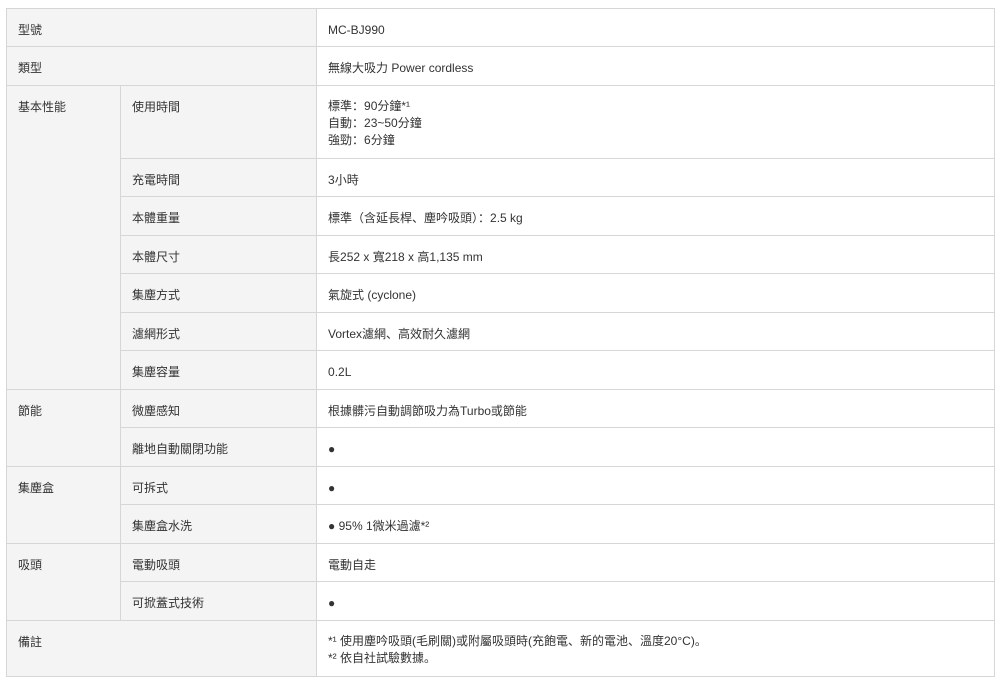 The image size is (1000, 686). I want to click on table-row: 集塵盒 可拆式 ●, so click(501, 505).